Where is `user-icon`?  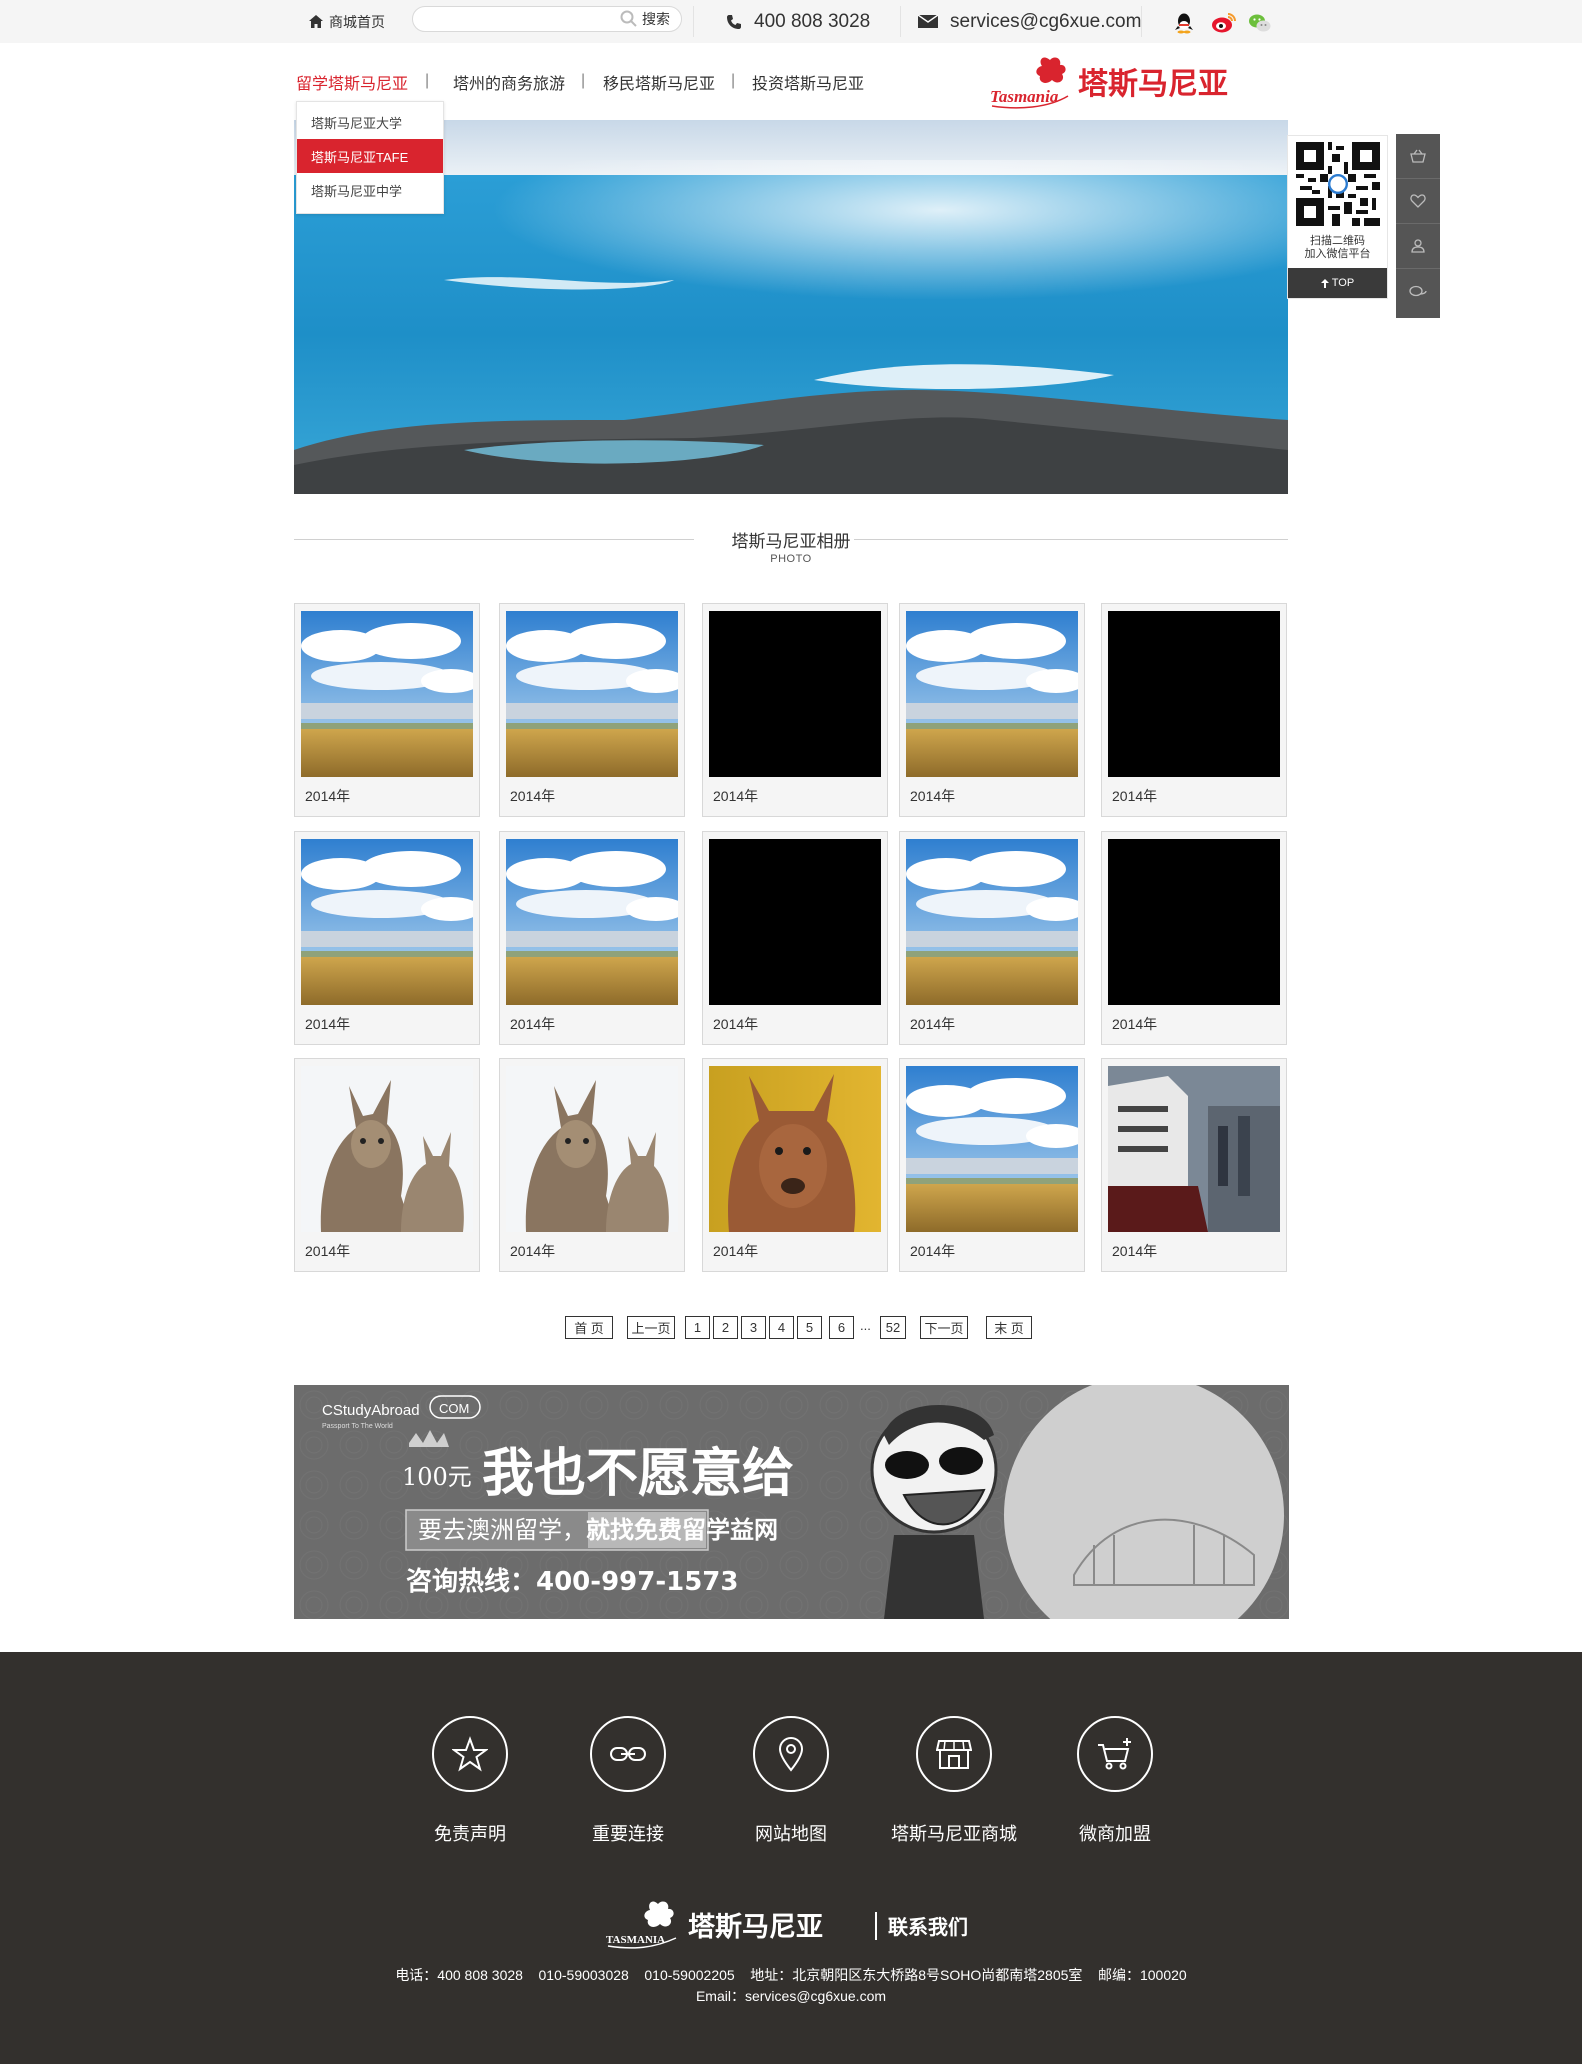 user-icon is located at coordinates (1418, 246).